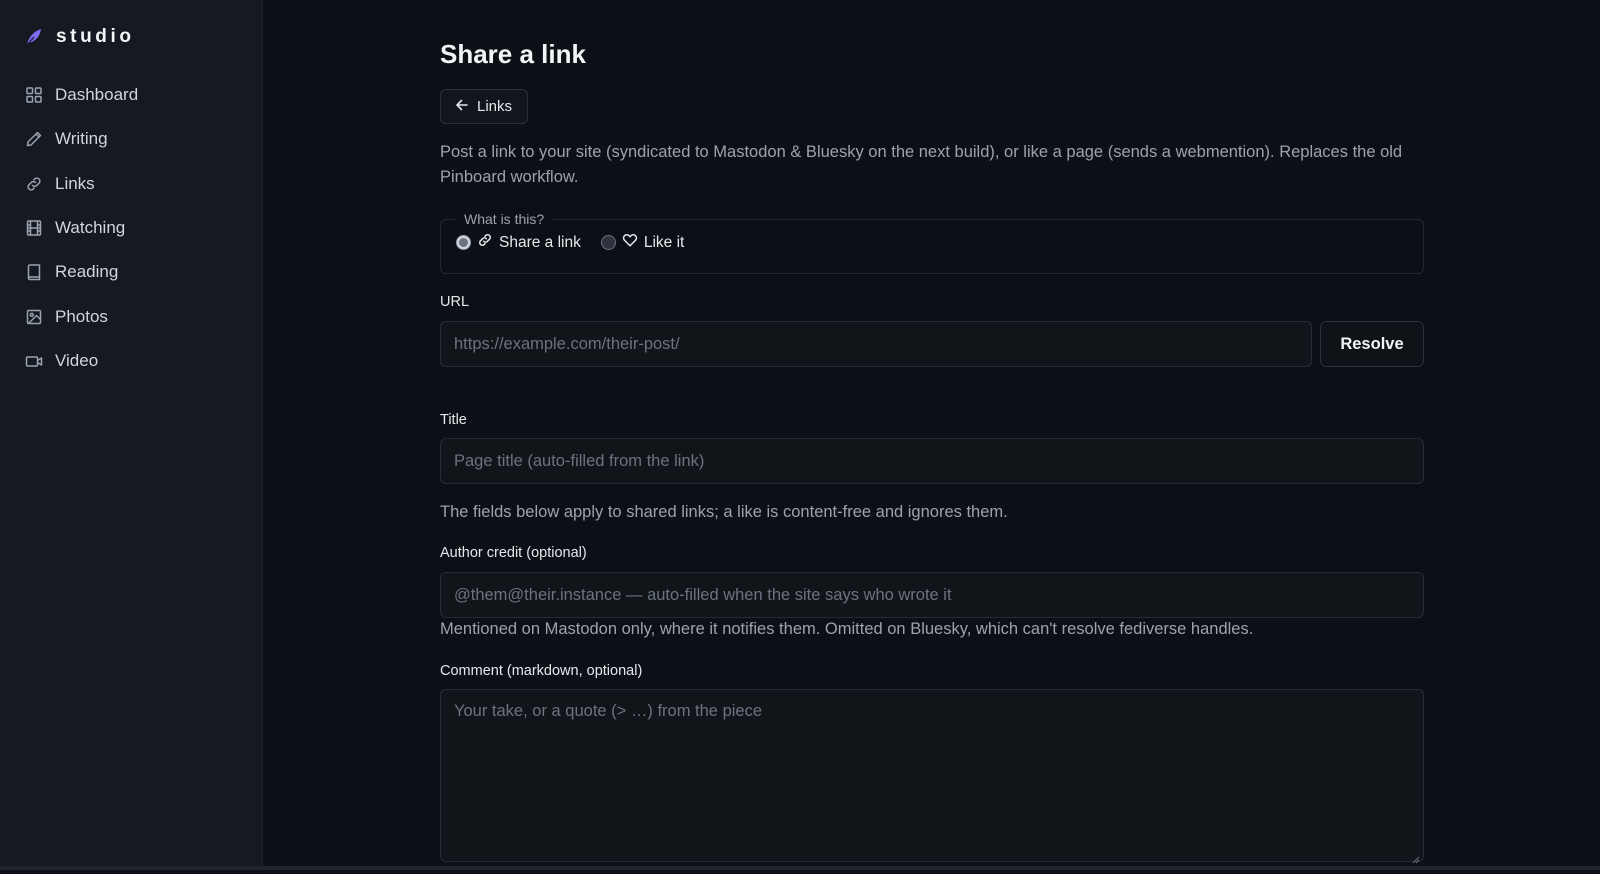 The height and width of the screenshot is (874, 1600). I want to click on sidebar-item-watching: Watching, so click(131, 228).